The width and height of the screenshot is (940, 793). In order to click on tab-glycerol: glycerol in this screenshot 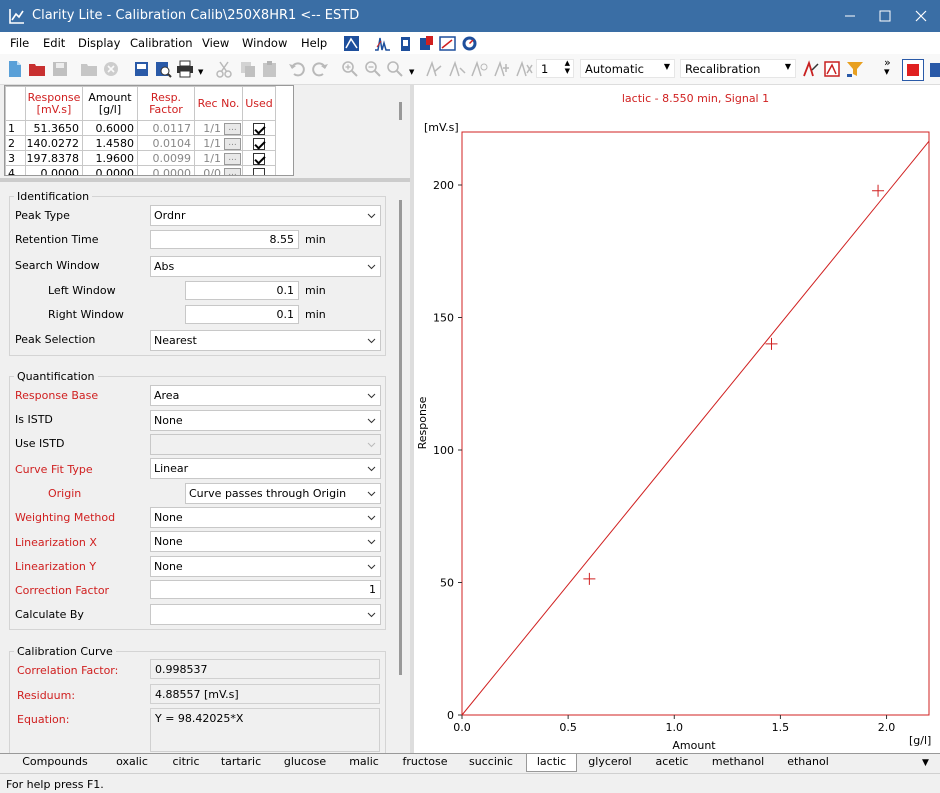, I will do `click(610, 763)`.